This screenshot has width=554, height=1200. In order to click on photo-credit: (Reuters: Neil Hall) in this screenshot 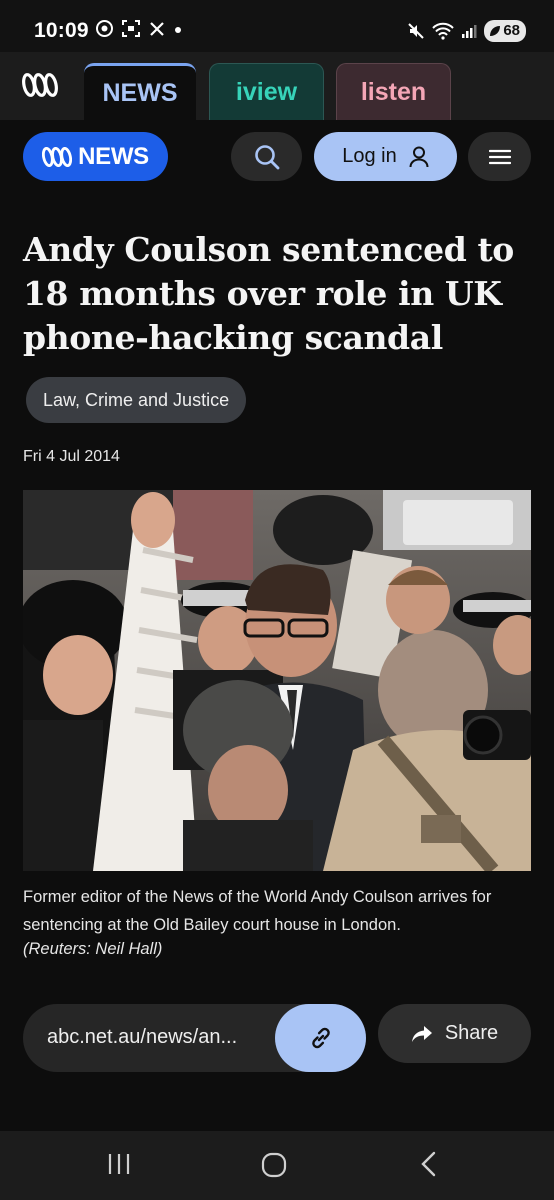, I will do `click(93, 949)`.